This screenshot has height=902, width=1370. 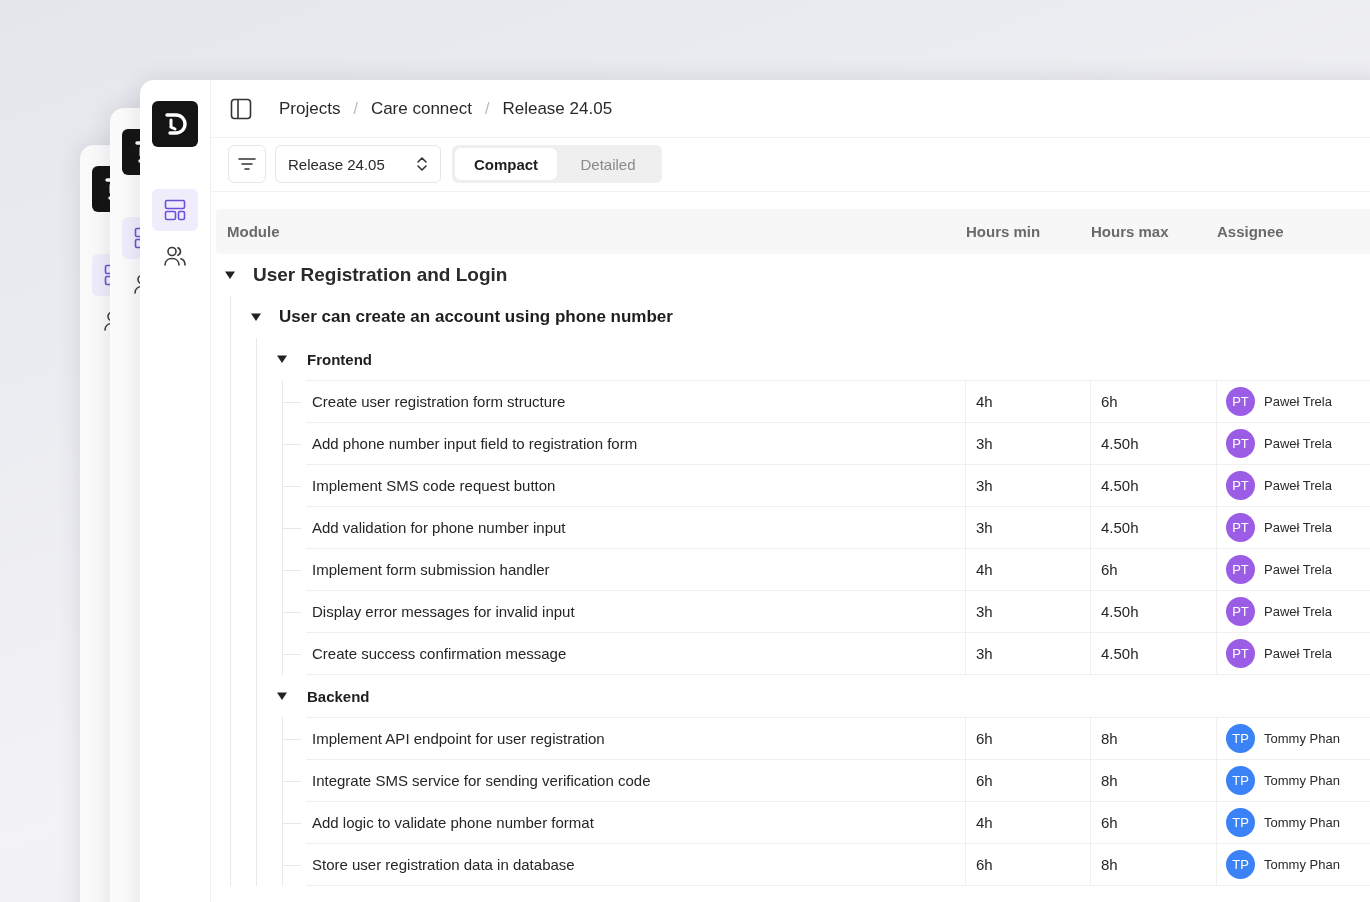 I want to click on task-name: Implement SMS code request button, so click(x=434, y=486).